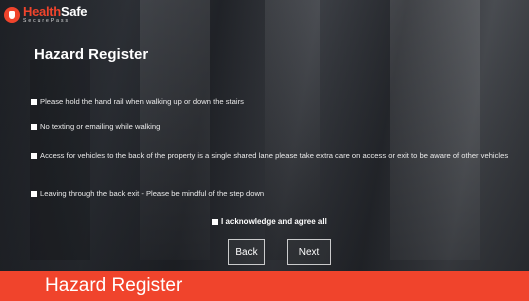  I want to click on acknowledge-label: I acknowledge and agree all, so click(274, 221).